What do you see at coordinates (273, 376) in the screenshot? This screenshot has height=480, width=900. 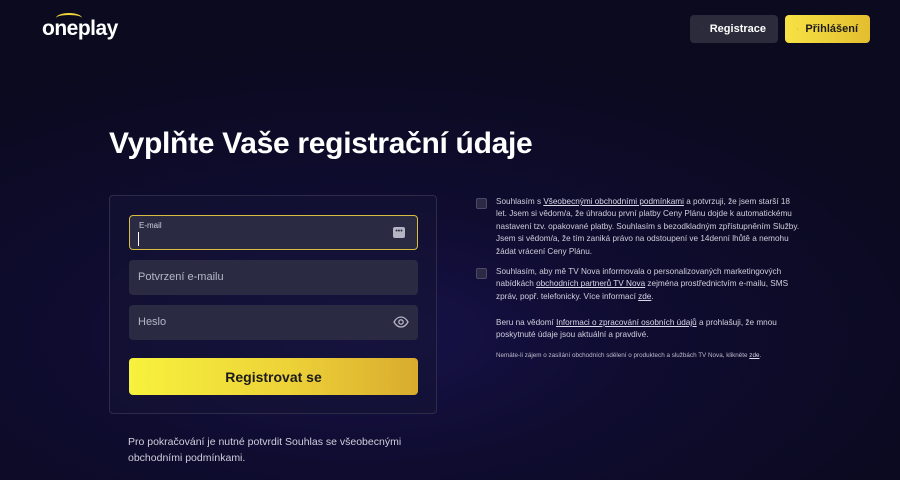 I see `register-submit-button: Registrovat se` at bounding box center [273, 376].